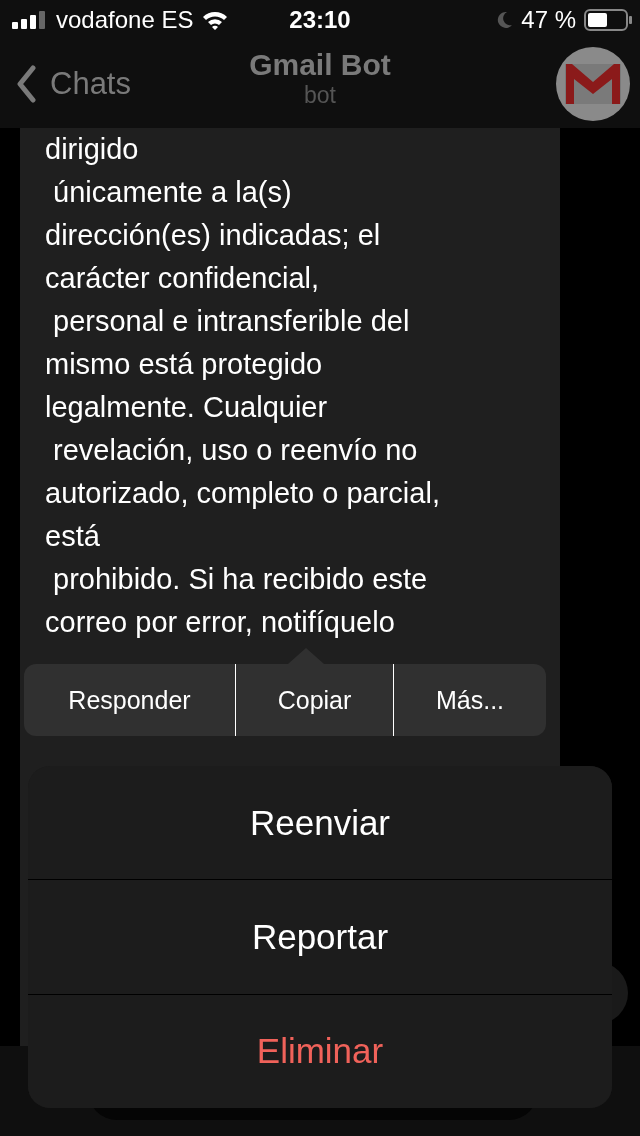 The width and height of the screenshot is (640, 1136). What do you see at coordinates (92, 149) in the screenshot?
I see `message-text: dirigido` at bounding box center [92, 149].